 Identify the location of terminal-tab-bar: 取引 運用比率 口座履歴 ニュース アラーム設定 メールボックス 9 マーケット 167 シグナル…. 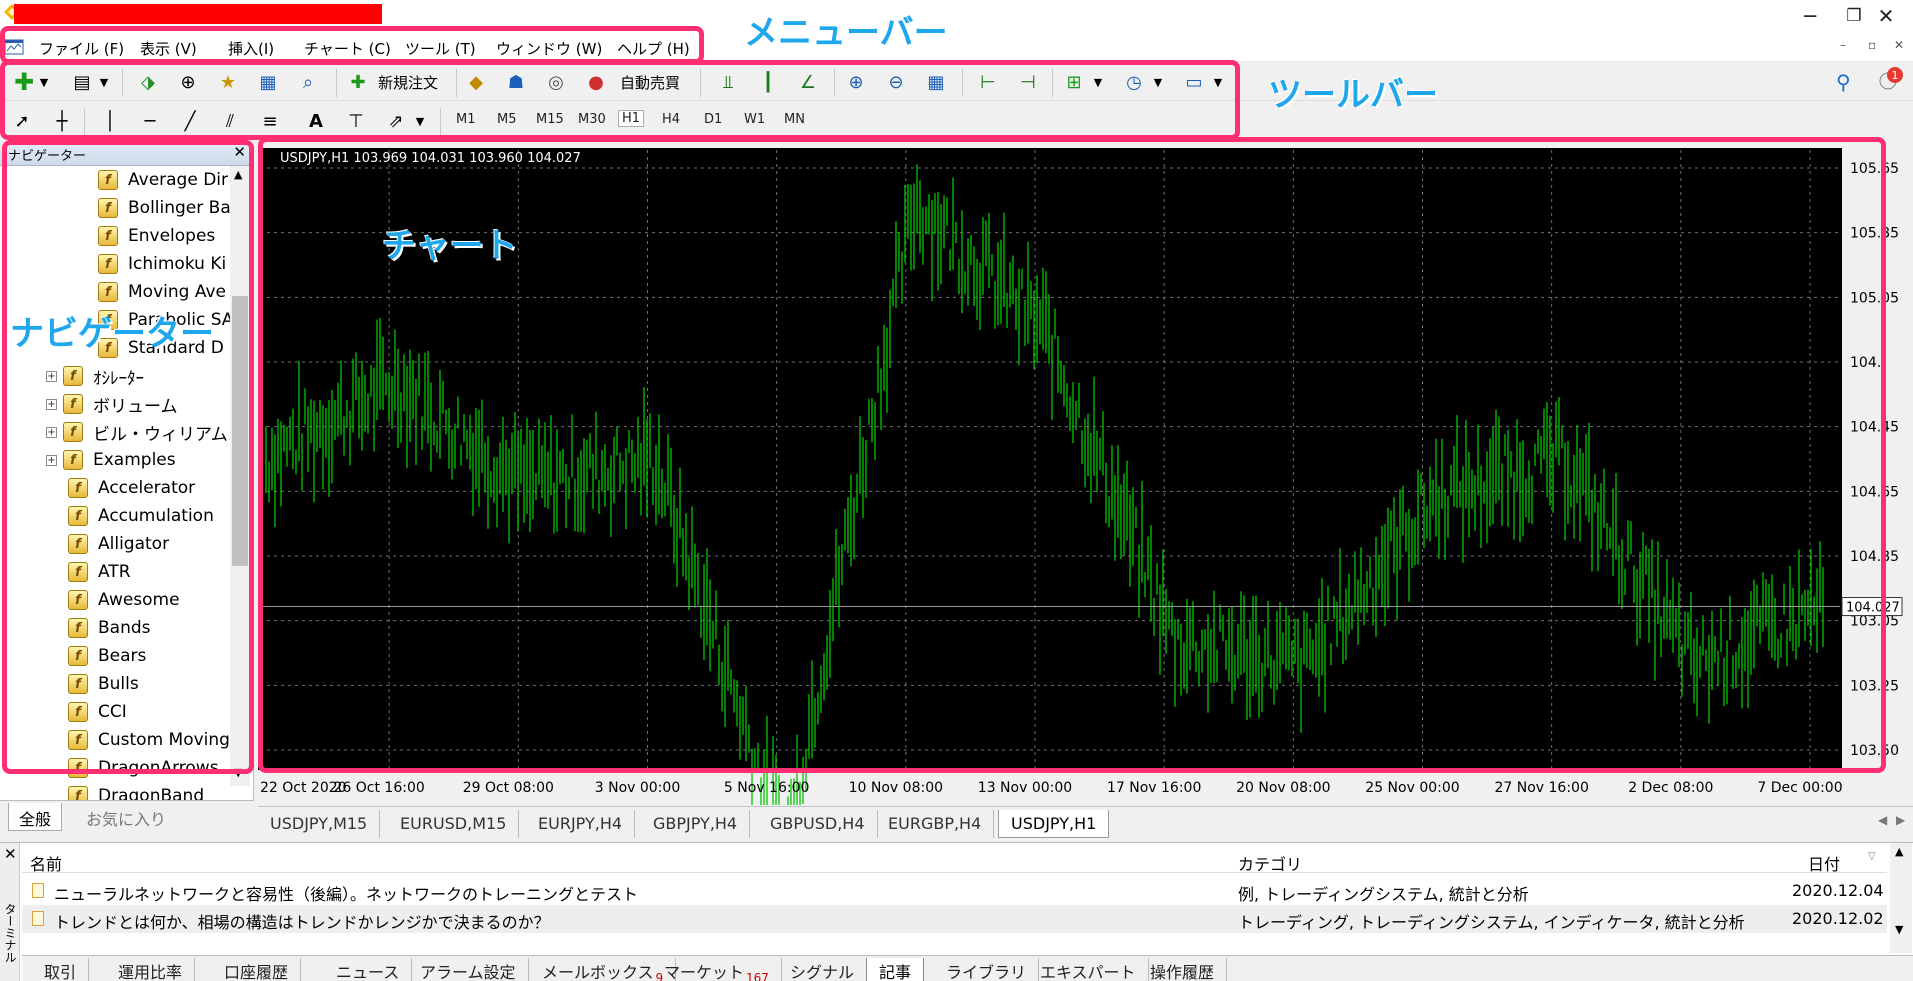
(967, 968).